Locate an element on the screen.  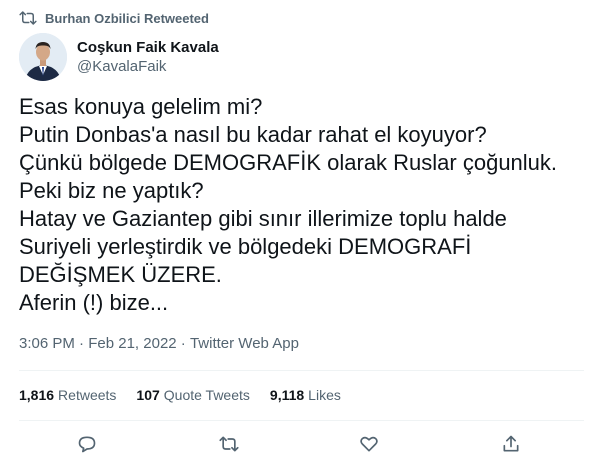
tweet-line: DEĞİŞMEK ÜZERE. is located at coordinates (120, 274).